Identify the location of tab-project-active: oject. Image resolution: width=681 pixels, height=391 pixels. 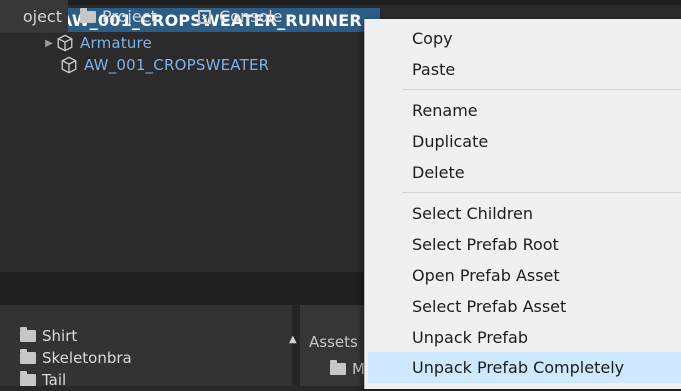
(34, 16).